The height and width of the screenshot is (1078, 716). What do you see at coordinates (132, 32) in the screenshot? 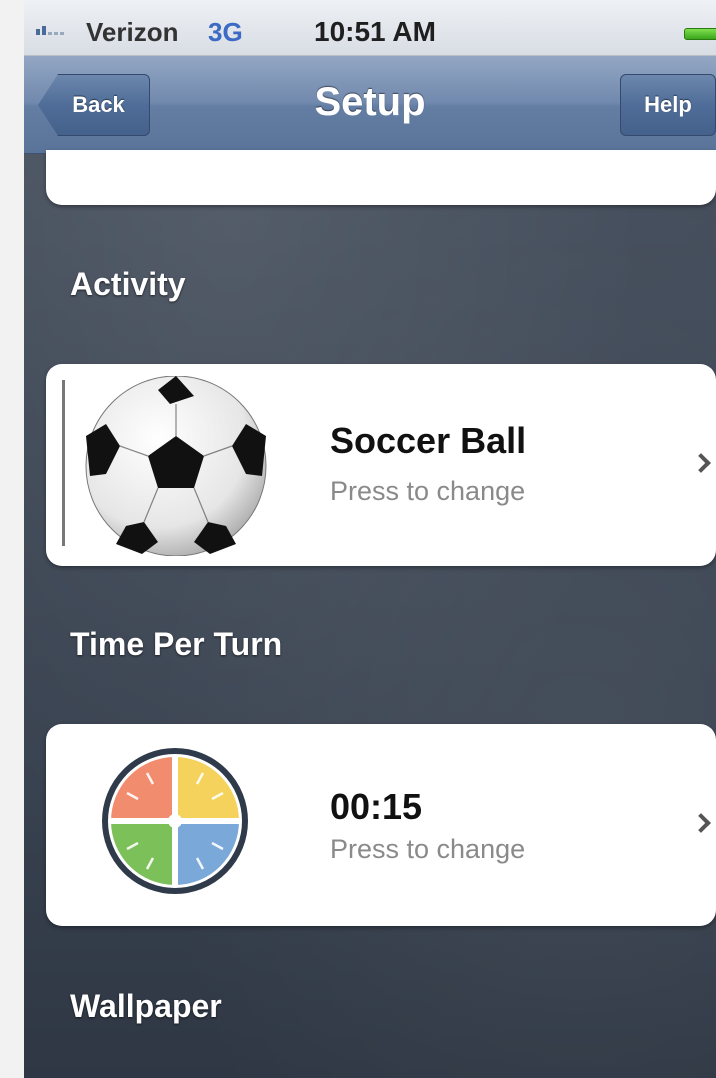
I see `carrier-name: Verizon` at bounding box center [132, 32].